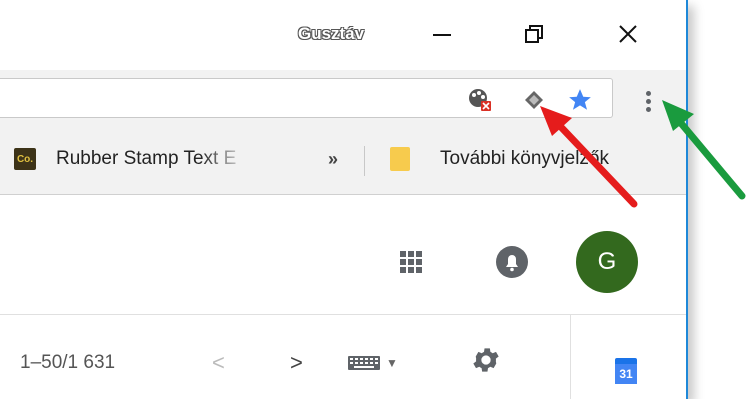  I want to click on other-bookmarks-folder: További könyvjelzők, so click(499, 159).